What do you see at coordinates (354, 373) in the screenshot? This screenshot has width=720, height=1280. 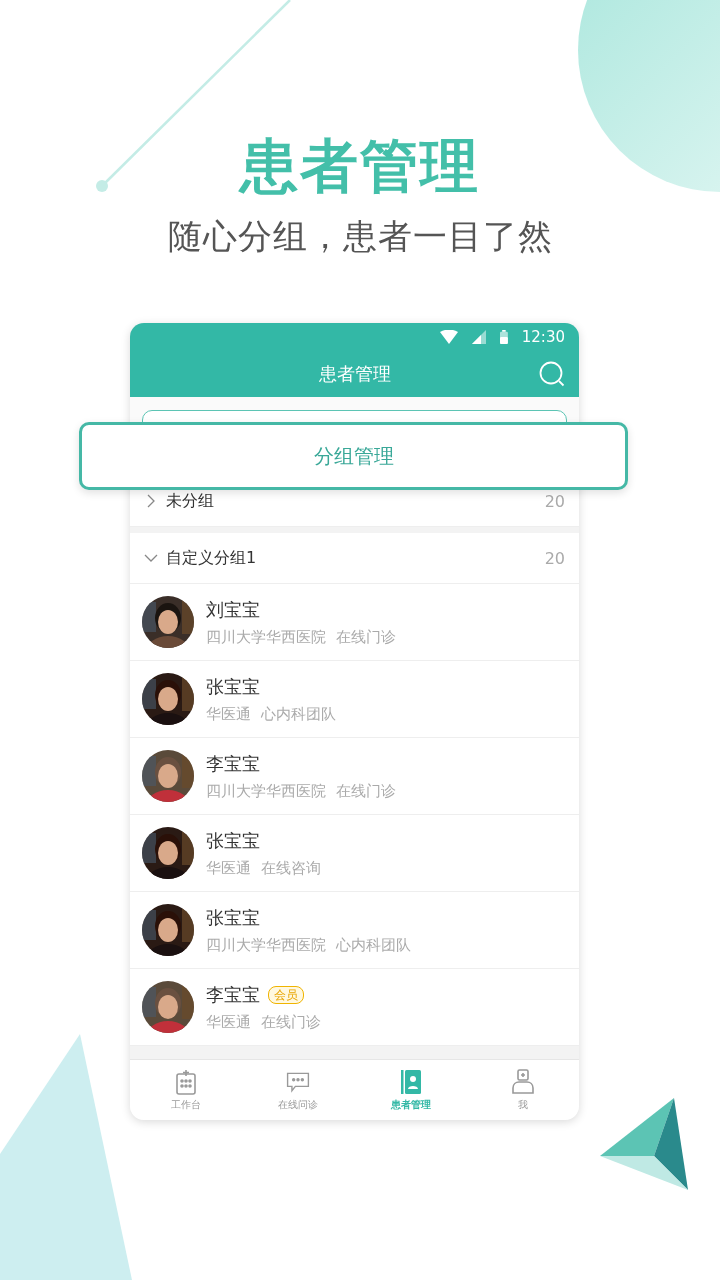 I see `header-title: 患者管理` at bounding box center [354, 373].